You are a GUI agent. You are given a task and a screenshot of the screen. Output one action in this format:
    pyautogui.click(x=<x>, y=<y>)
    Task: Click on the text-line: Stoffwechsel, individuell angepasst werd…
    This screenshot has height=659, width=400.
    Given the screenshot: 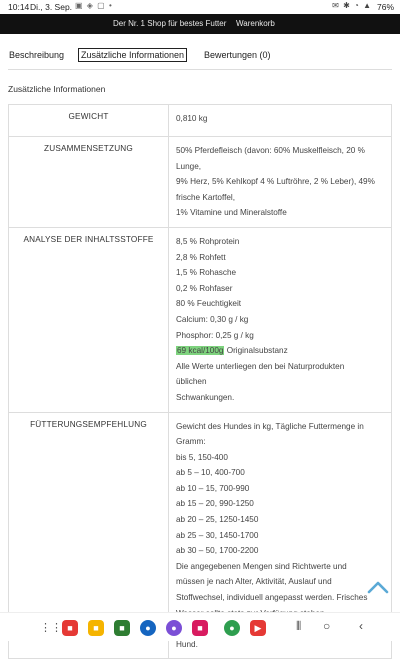 What is the action you would take?
    pyautogui.click(x=272, y=598)
    